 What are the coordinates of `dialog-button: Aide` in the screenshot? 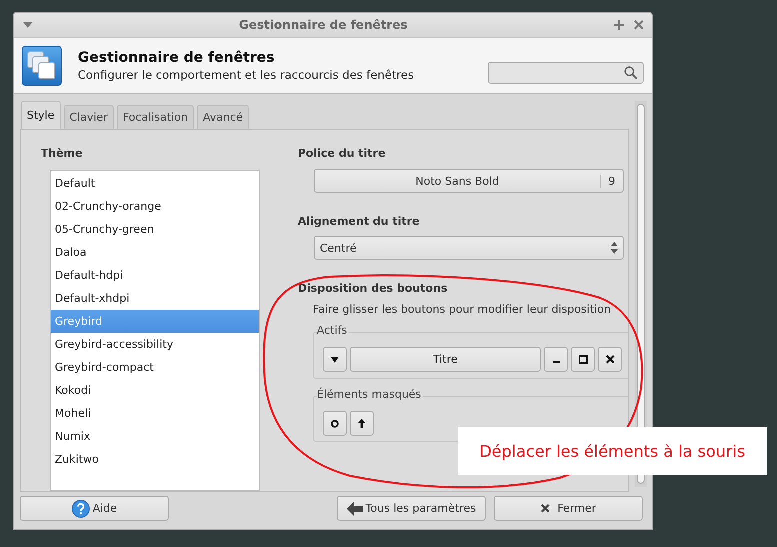 It's located at (94, 508).